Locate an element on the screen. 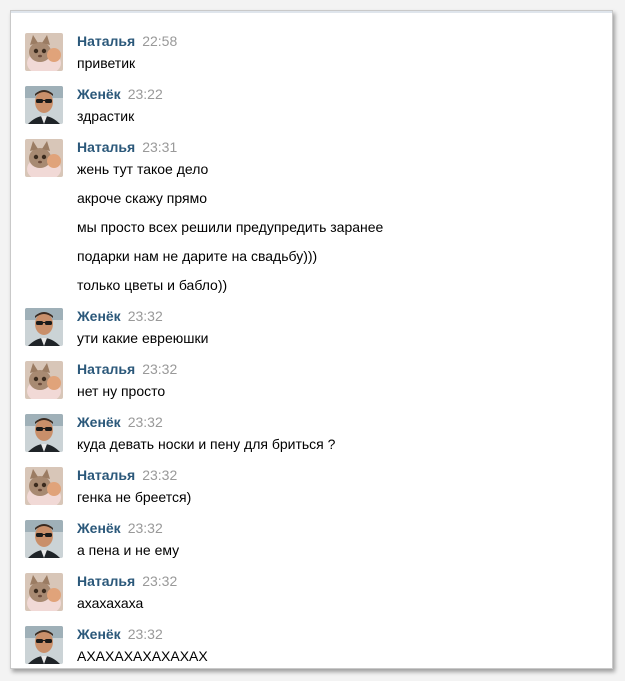 This screenshot has width=625, height=681. message-text: АХАХАХАХАХАХАХ is located at coordinates (142, 656).